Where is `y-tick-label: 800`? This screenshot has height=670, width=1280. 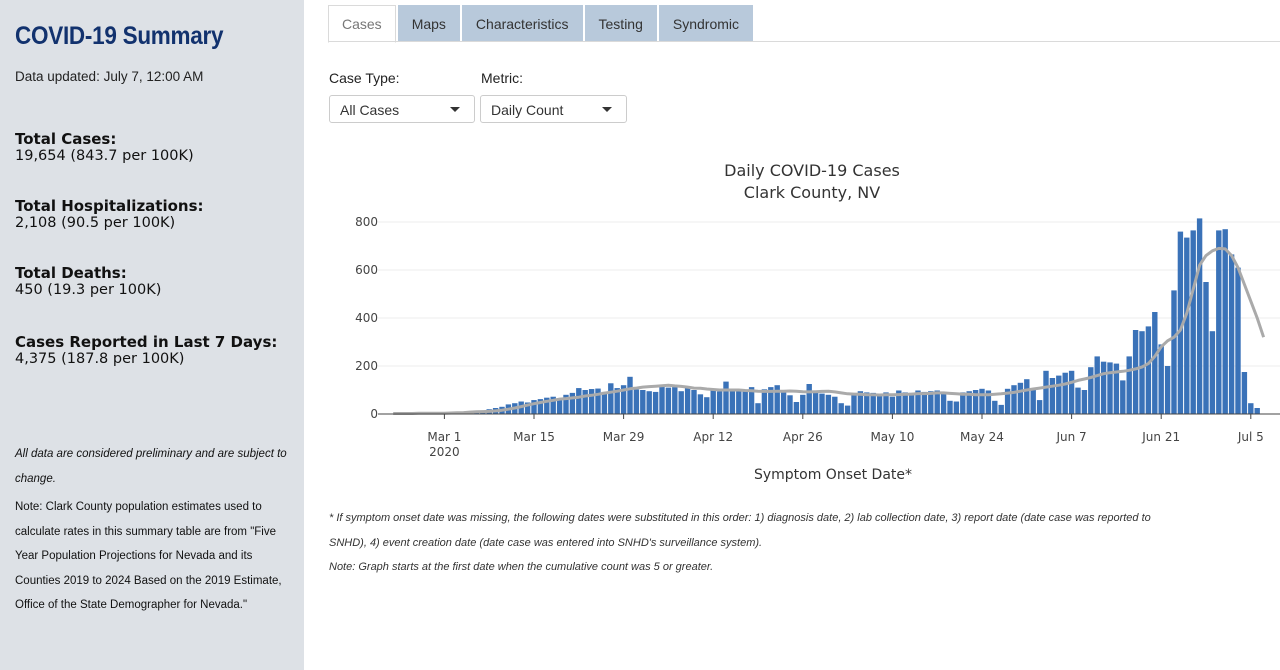
y-tick-label: 800 is located at coordinates (366, 222).